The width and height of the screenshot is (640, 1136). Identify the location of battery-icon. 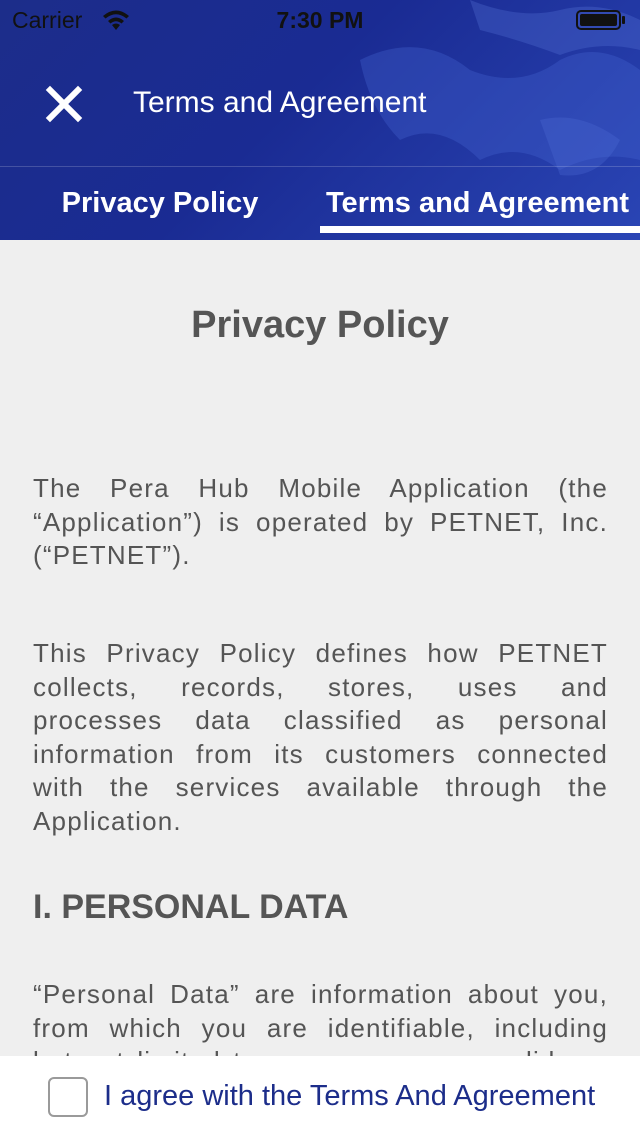
(600, 20).